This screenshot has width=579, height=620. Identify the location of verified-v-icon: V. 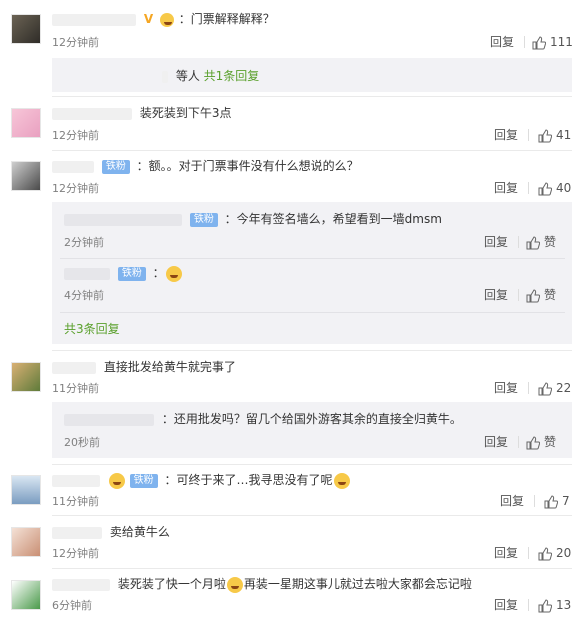
(148, 19).